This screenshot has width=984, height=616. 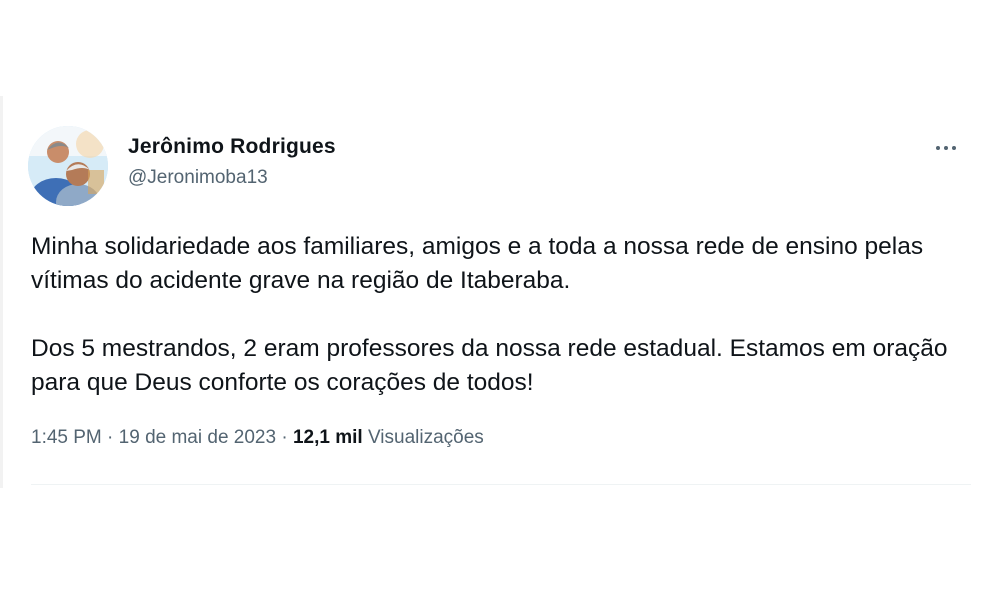 I want to click on more-horizontal-icon, so click(x=938, y=148).